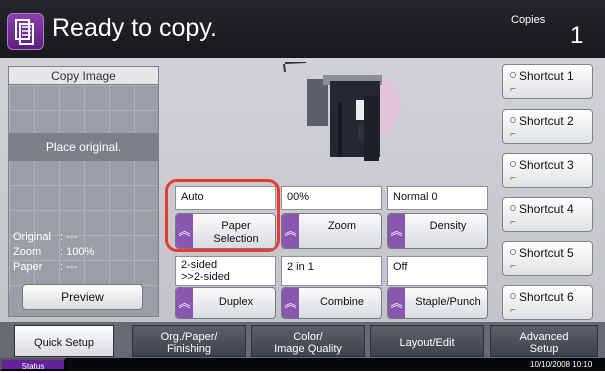 This screenshot has width=605, height=373. Describe the element at coordinates (83, 76) in the screenshot. I see `copy-image-label: Copy Image` at that location.